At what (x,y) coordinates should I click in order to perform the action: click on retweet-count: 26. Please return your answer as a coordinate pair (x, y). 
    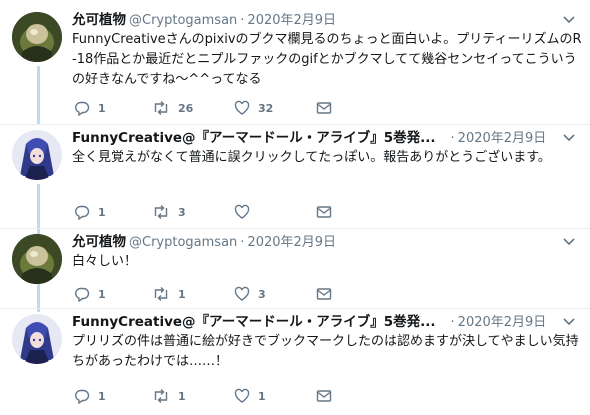
    Looking at the image, I should click on (186, 108).